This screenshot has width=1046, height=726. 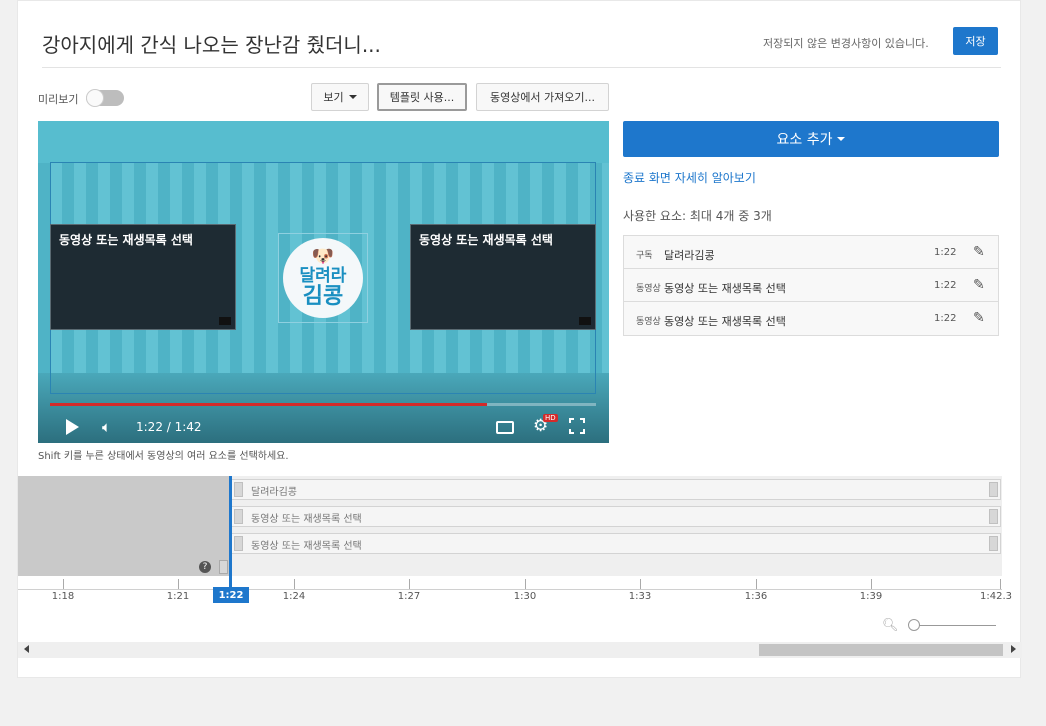 What do you see at coordinates (323, 296) in the screenshot?
I see `logo-text-bottom: 김콩` at bounding box center [323, 296].